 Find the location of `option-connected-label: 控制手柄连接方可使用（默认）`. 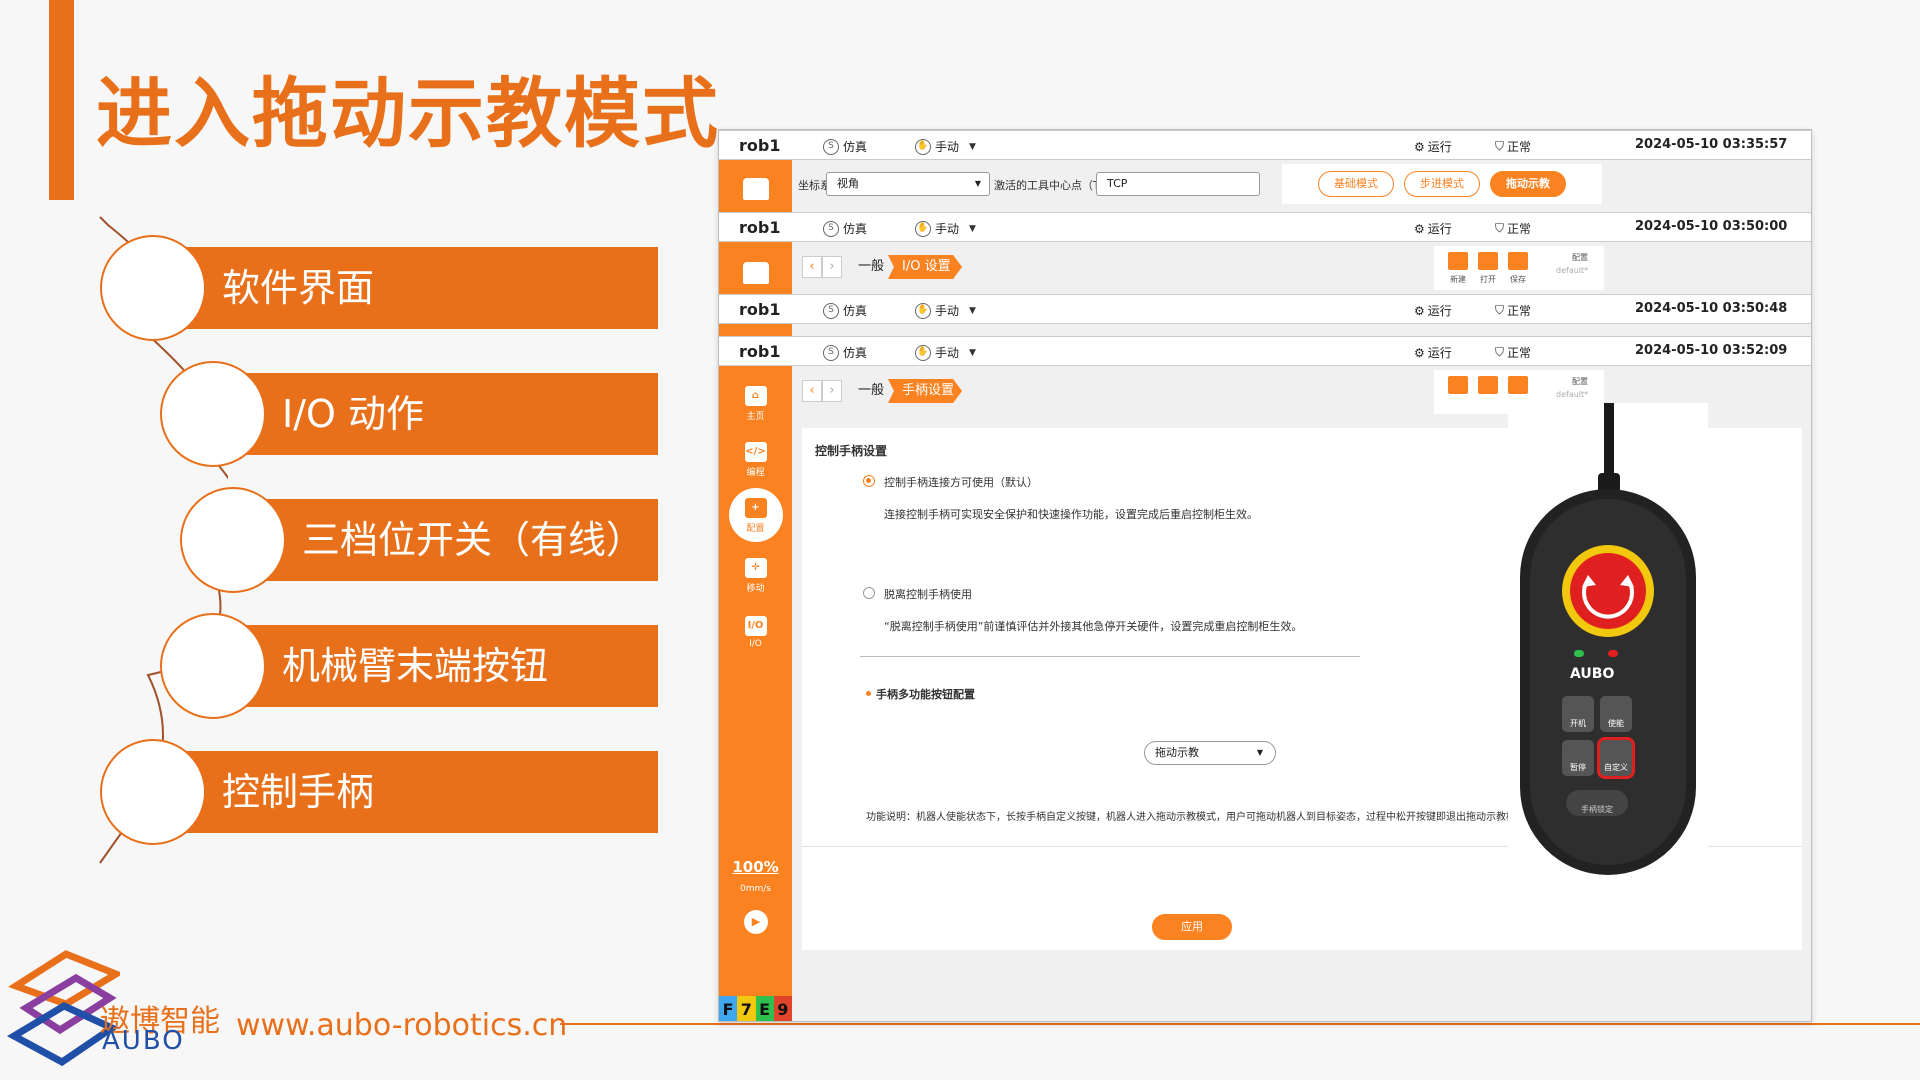

option-connected-label: 控制手柄连接方可使用（默认） is located at coordinates (961, 482).